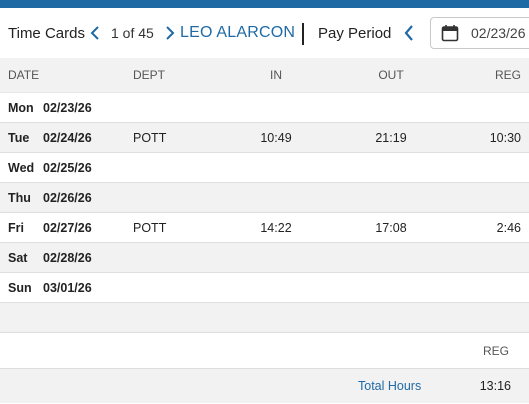 This screenshot has height=404, width=529. What do you see at coordinates (276, 75) in the screenshot?
I see `column-header-in: IN` at bounding box center [276, 75].